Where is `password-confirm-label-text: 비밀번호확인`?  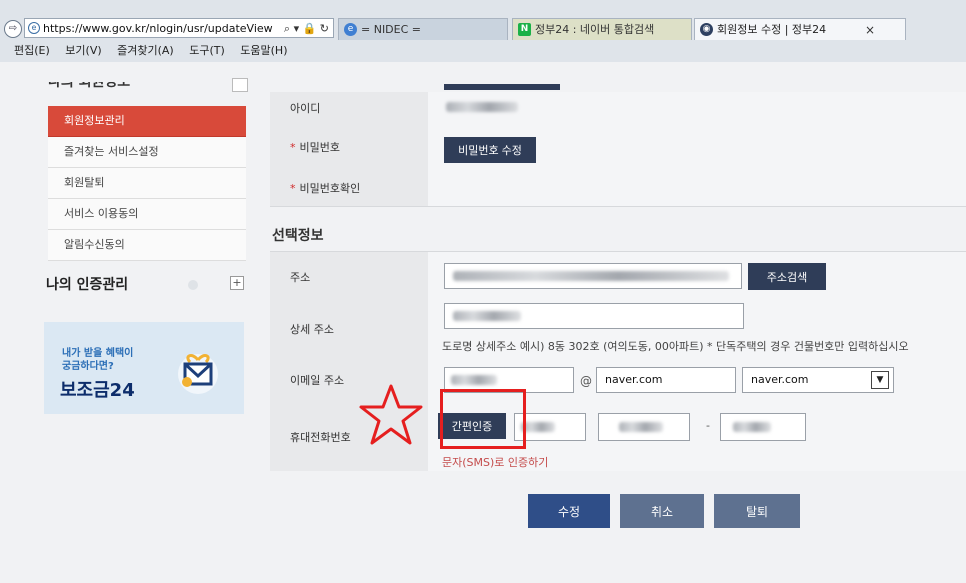
password-confirm-label-text: 비밀번호확인 is located at coordinates (330, 188).